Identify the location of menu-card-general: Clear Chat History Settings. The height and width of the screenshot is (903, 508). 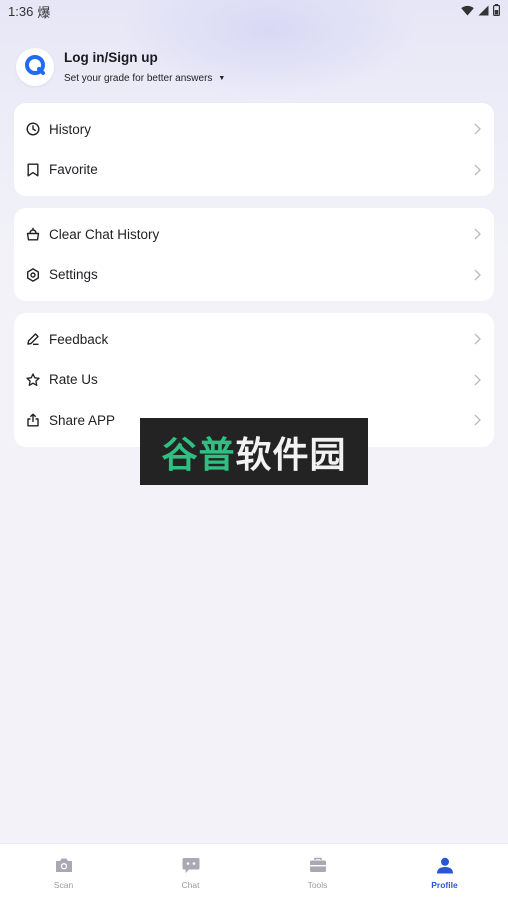
(254, 254).